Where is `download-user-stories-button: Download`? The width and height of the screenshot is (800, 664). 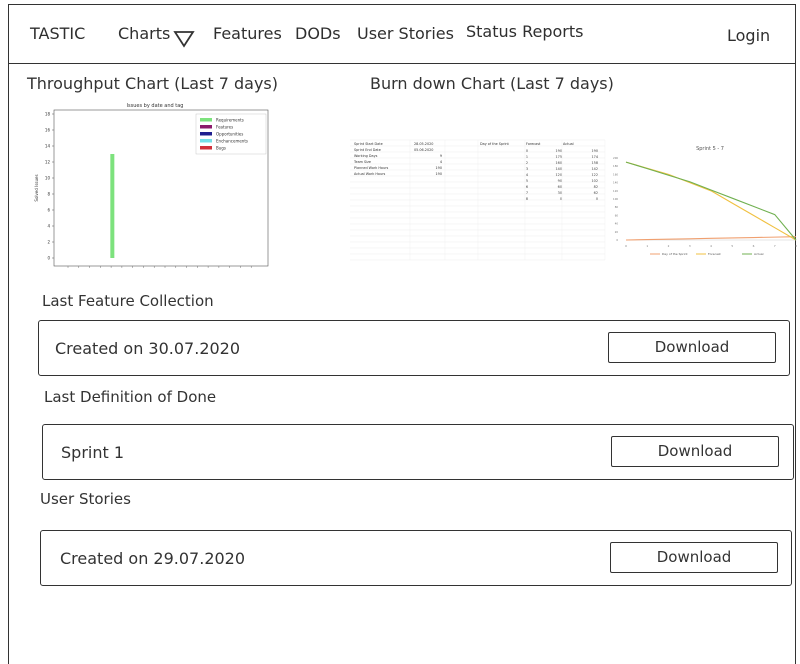 download-user-stories-button: Download is located at coordinates (694, 557).